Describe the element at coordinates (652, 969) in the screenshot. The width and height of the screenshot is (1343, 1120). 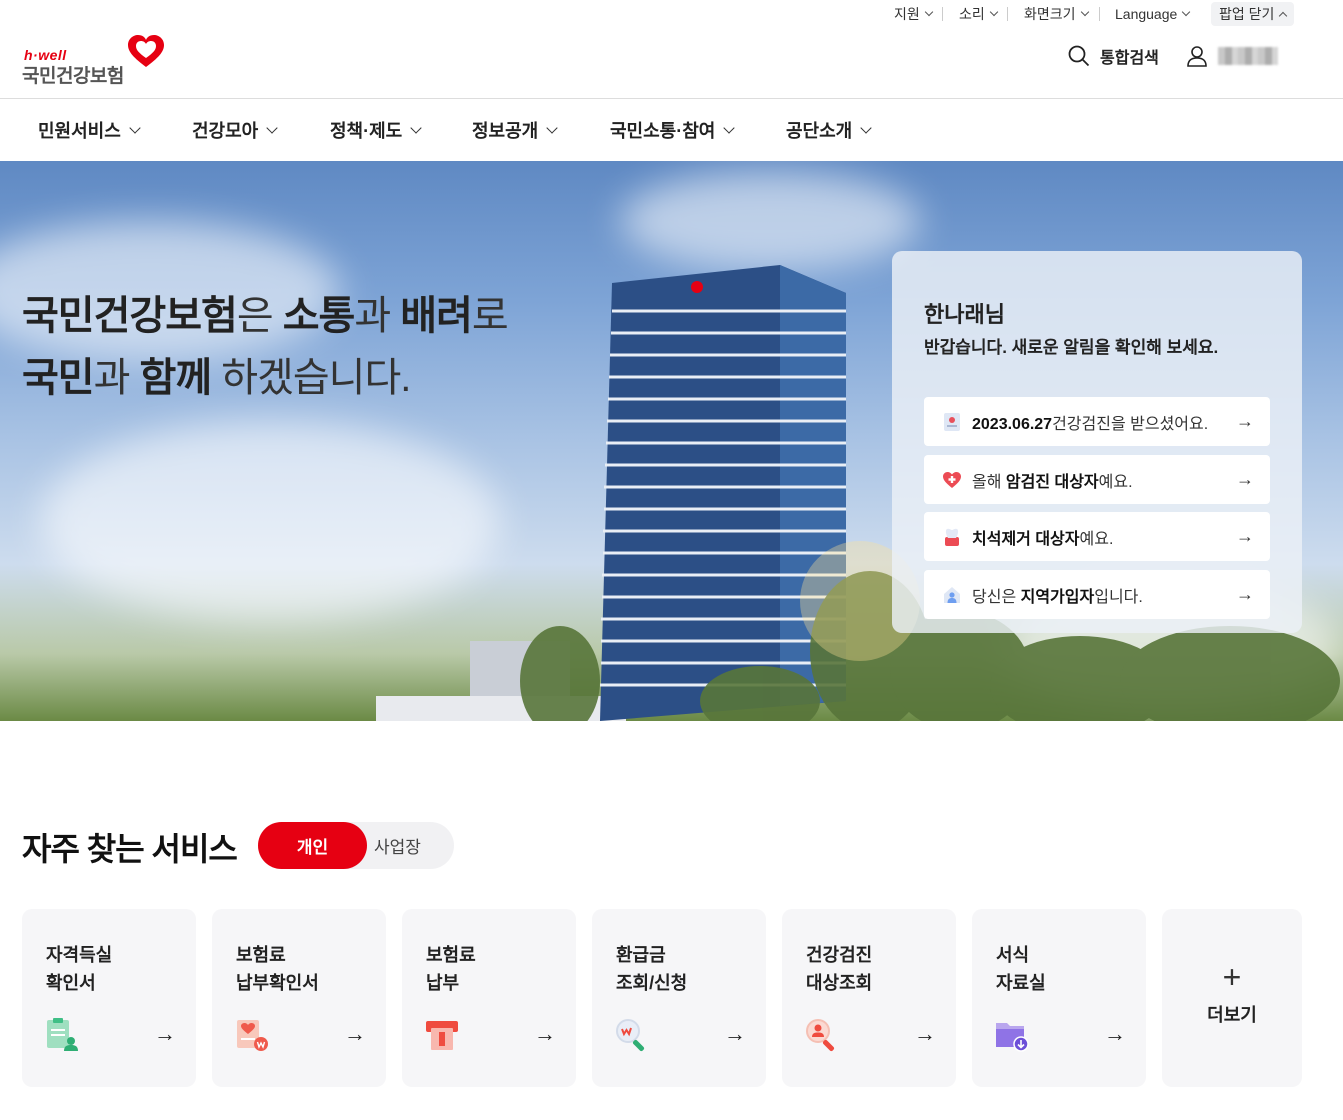
I see `service-card-label: 환급금 조회/신청` at that location.